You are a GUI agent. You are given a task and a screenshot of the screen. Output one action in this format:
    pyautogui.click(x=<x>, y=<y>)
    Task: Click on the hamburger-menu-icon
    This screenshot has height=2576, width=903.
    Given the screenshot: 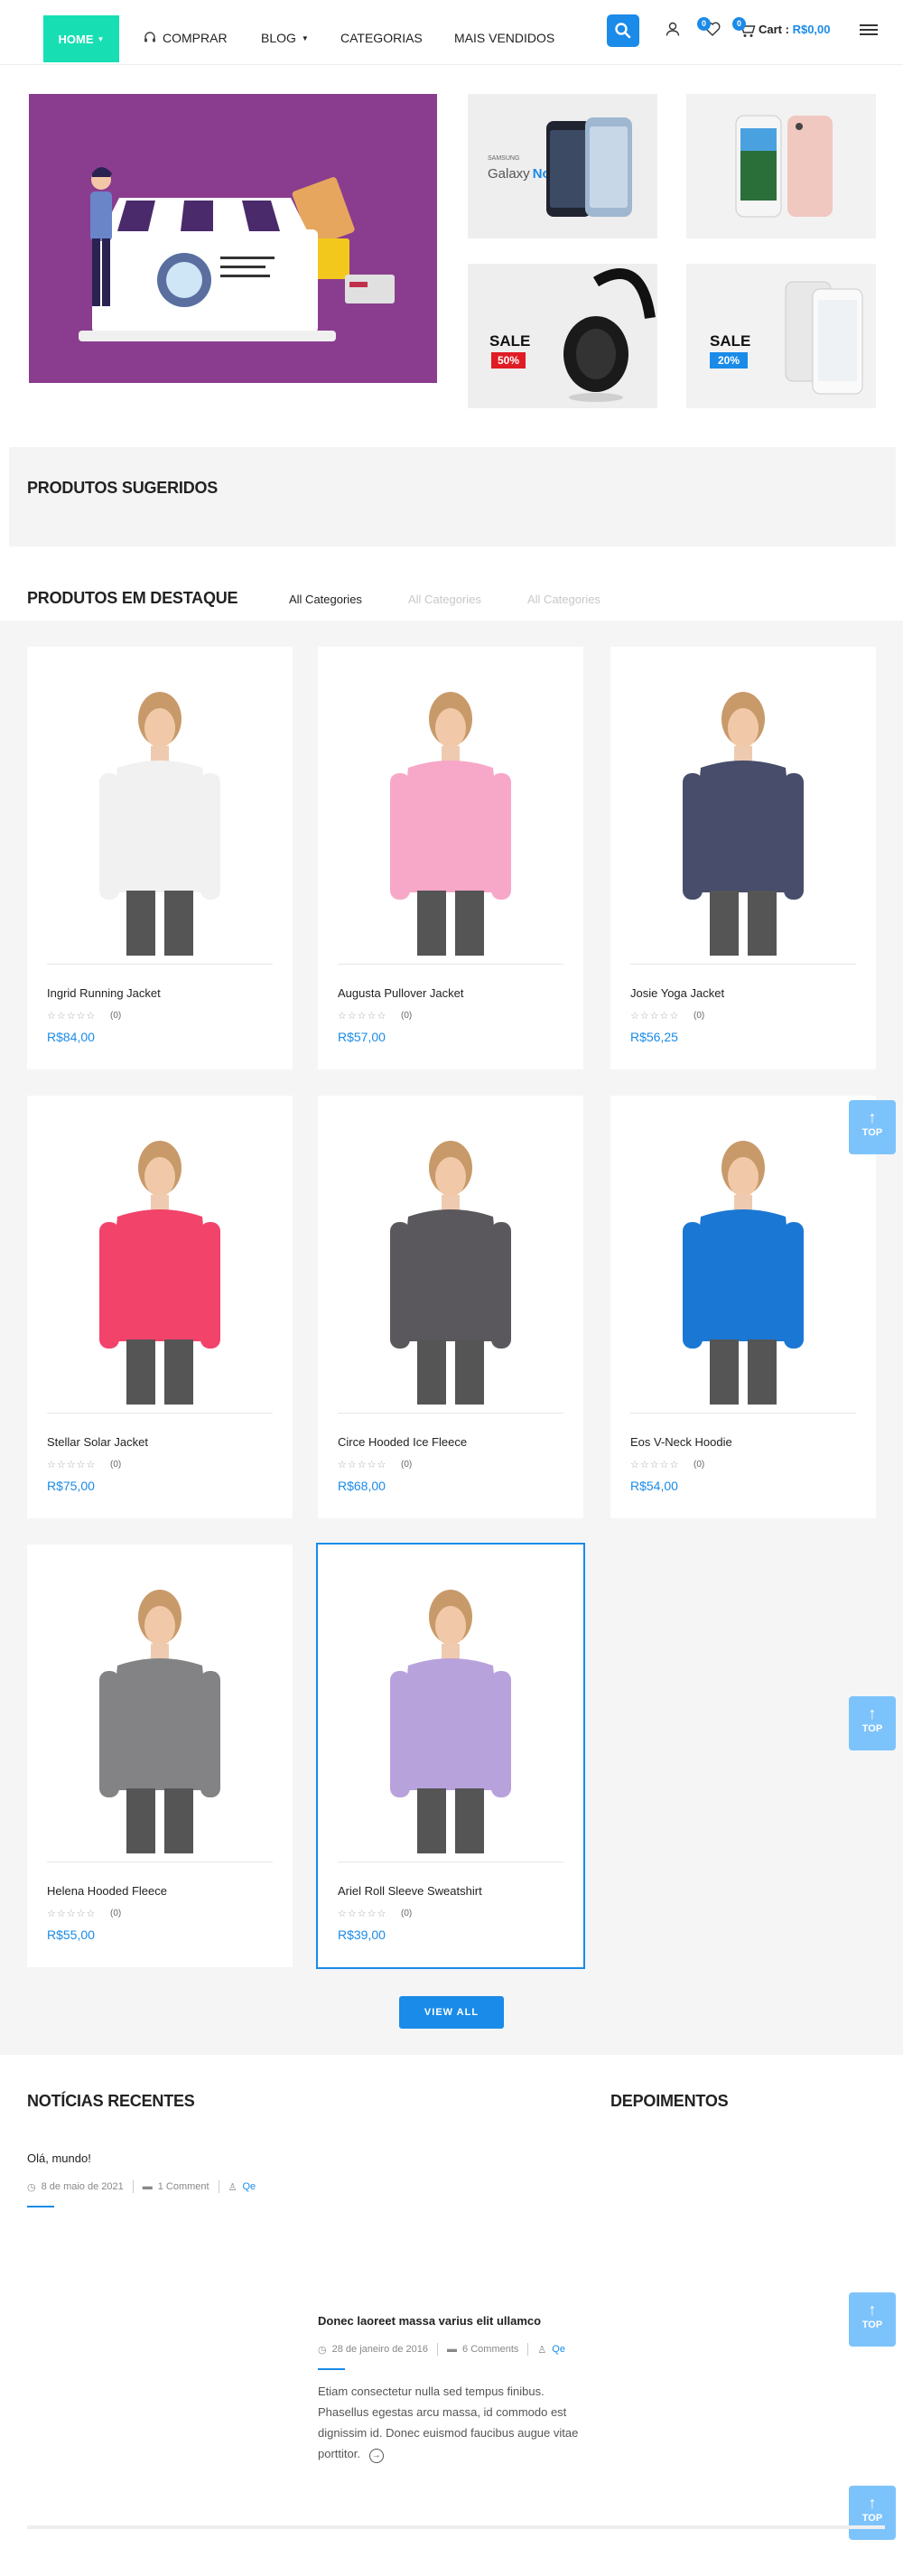 What is the action you would take?
    pyautogui.click(x=869, y=30)
    